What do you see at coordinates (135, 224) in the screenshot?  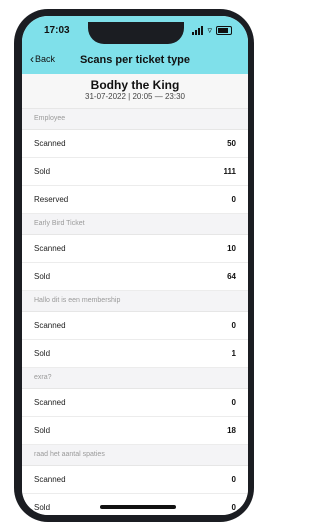 I see `section-header: Early Bird Ticket` at bounding box center [135, 224].